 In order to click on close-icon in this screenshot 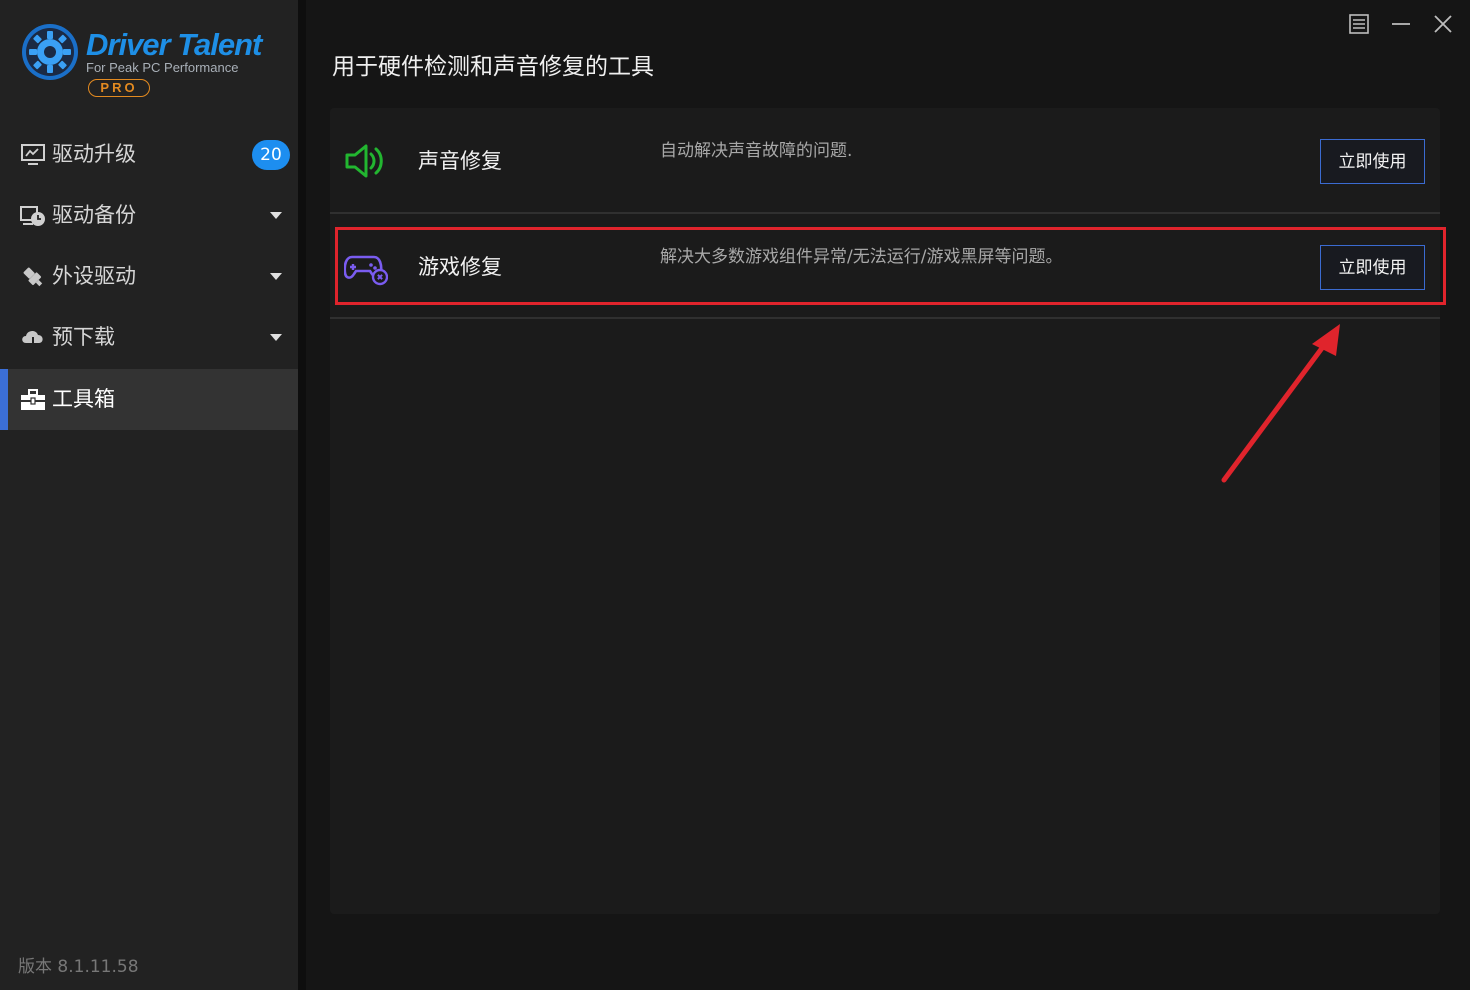, I will do `click(1443, 24)`.